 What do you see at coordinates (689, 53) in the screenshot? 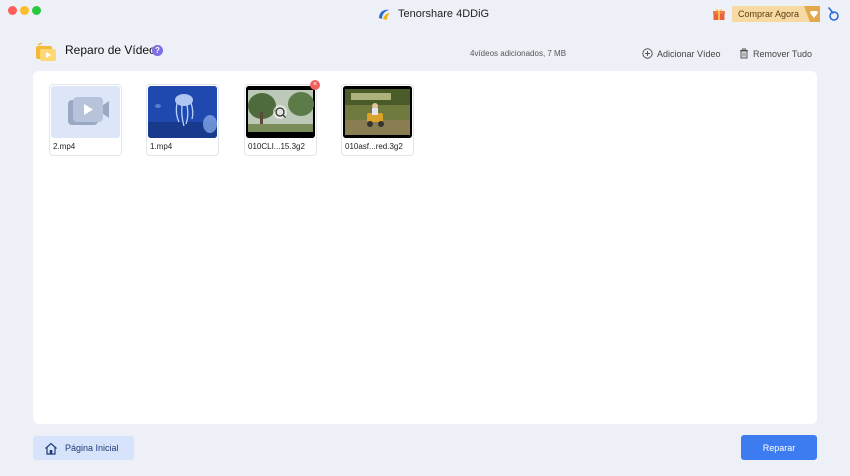
I see `add-video-label: Adicionar Vídeo` at bounding box center [689, 53].